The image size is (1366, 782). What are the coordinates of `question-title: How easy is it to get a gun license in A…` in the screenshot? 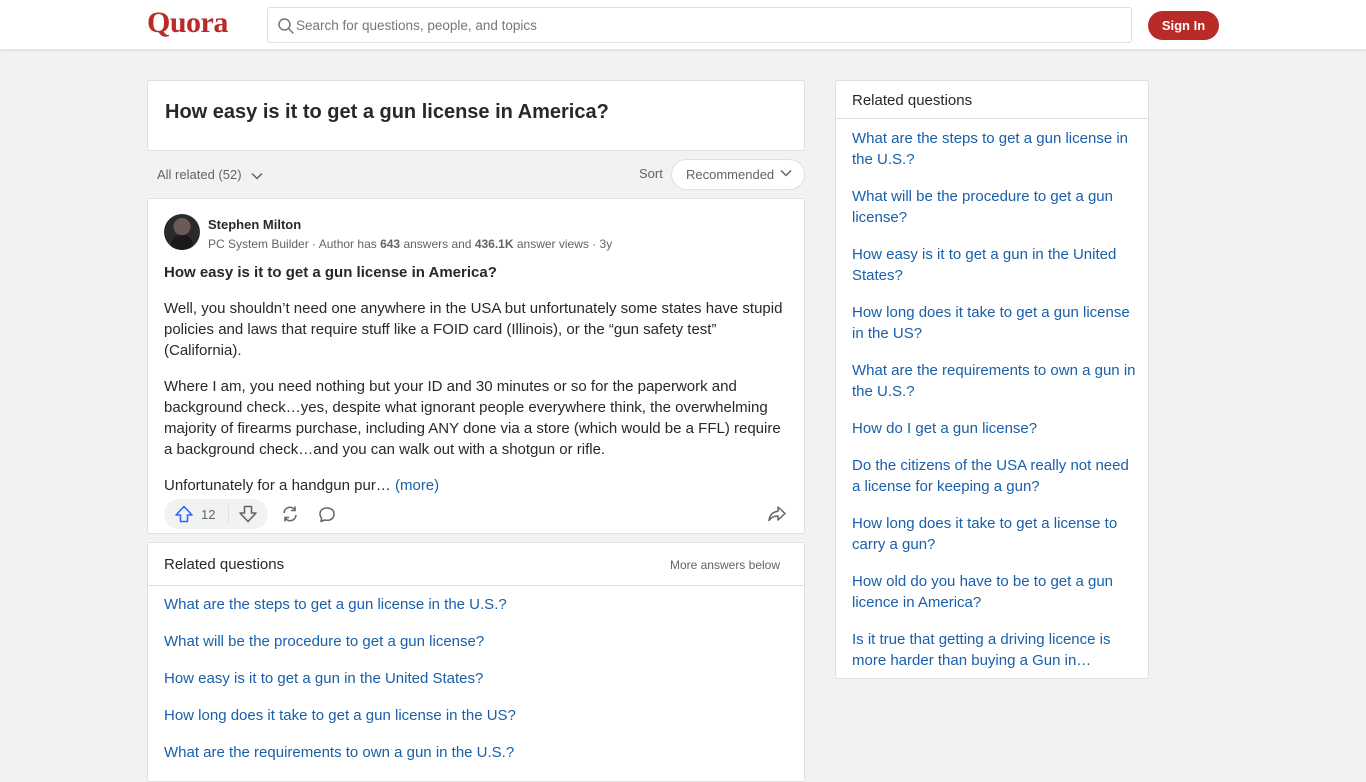 It's located at (387, 112).